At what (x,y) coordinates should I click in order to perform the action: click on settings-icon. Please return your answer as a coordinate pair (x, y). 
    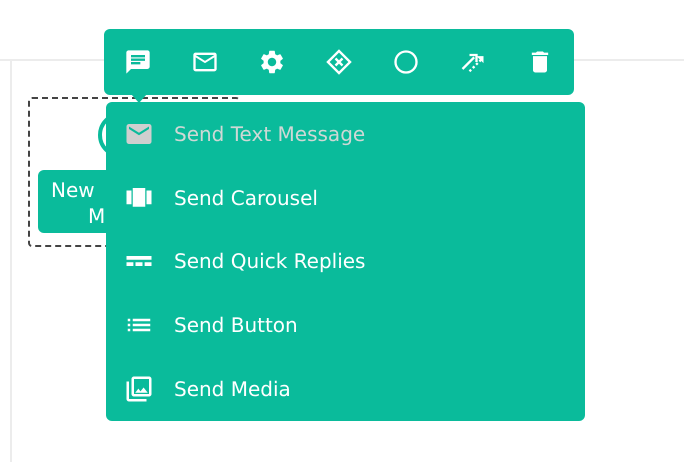
    Looking at the image, I should click on (272, 62).